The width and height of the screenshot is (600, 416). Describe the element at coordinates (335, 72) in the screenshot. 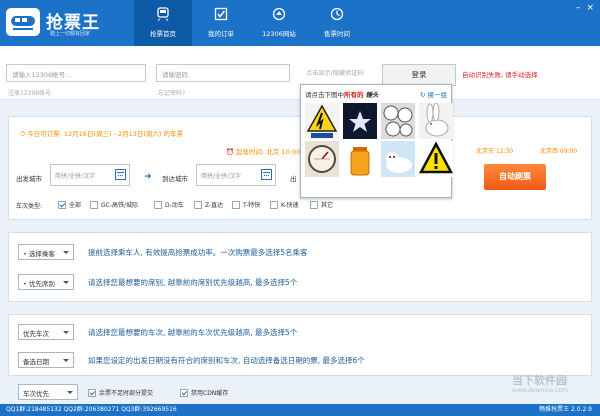

I see `captcha-toggle: 点击显示/隐藏验证码` at that location.